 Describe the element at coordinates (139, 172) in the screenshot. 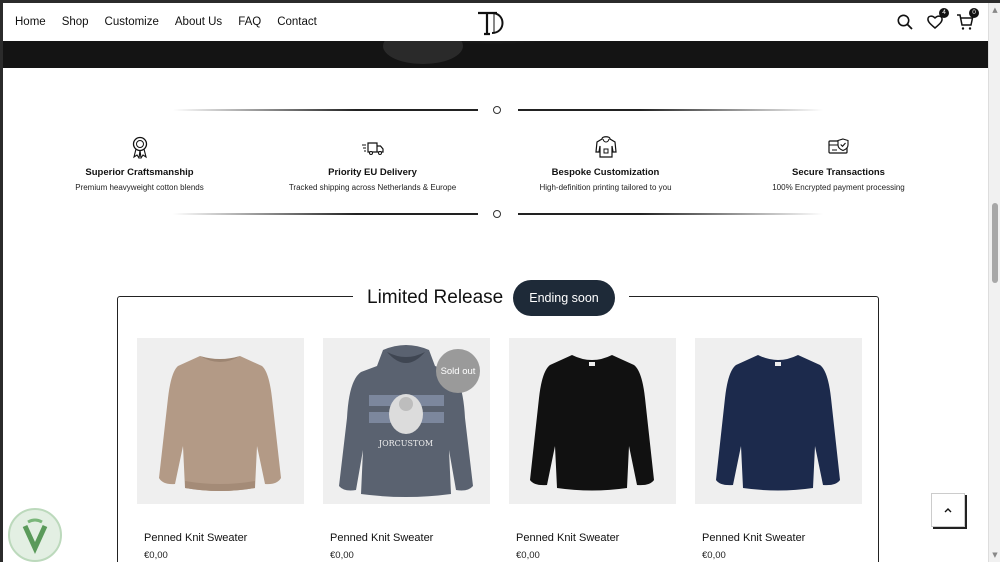

I see `feature-title: Superior Craftsmanship` at that location.